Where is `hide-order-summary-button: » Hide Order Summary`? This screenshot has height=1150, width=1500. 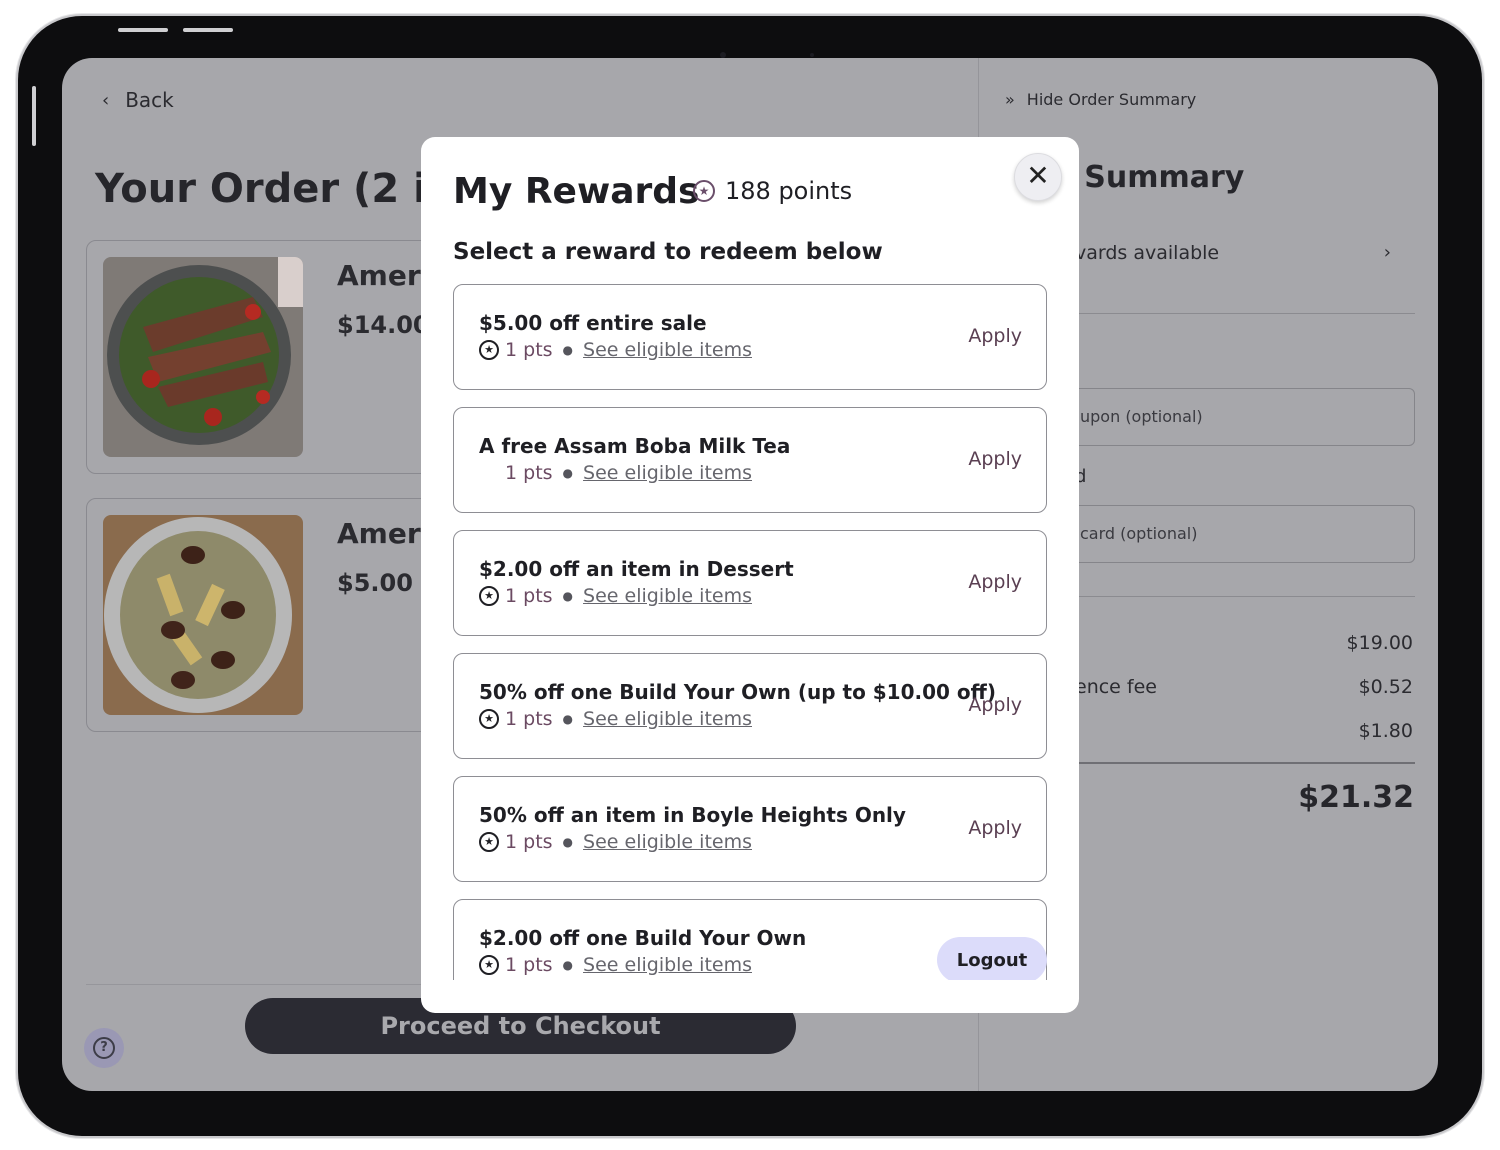
hide-order-summary-button: » Hide Order Summary is located at coordinates (1100, 99).